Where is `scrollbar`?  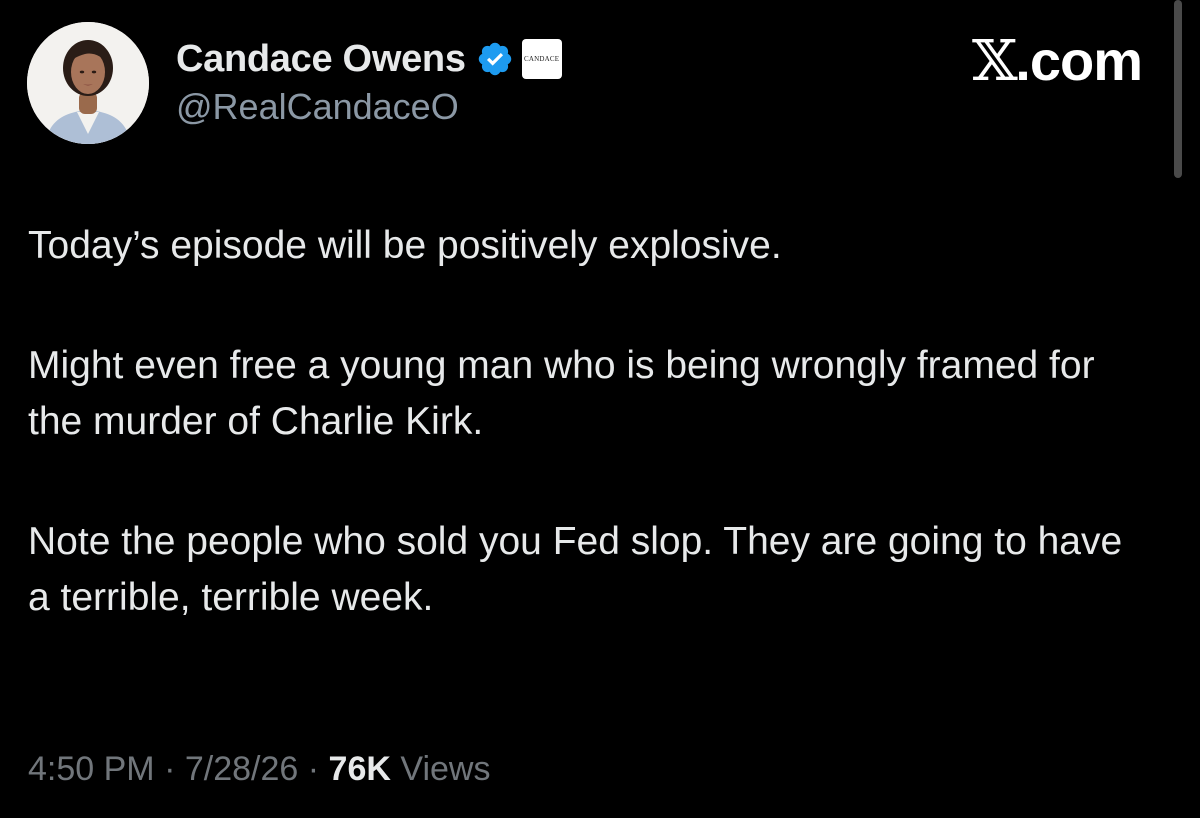 scrollbar is located at coordinates (1178, 89).